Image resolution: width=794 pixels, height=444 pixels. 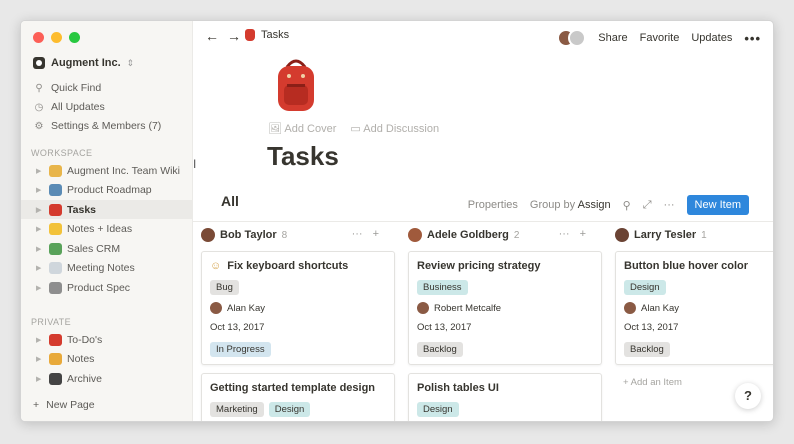 What do you see at coordinates (394, 128) in the screenshot?
I see `add-discussion-button: ▭ Add Discussion` at bounding box center [394, 128].